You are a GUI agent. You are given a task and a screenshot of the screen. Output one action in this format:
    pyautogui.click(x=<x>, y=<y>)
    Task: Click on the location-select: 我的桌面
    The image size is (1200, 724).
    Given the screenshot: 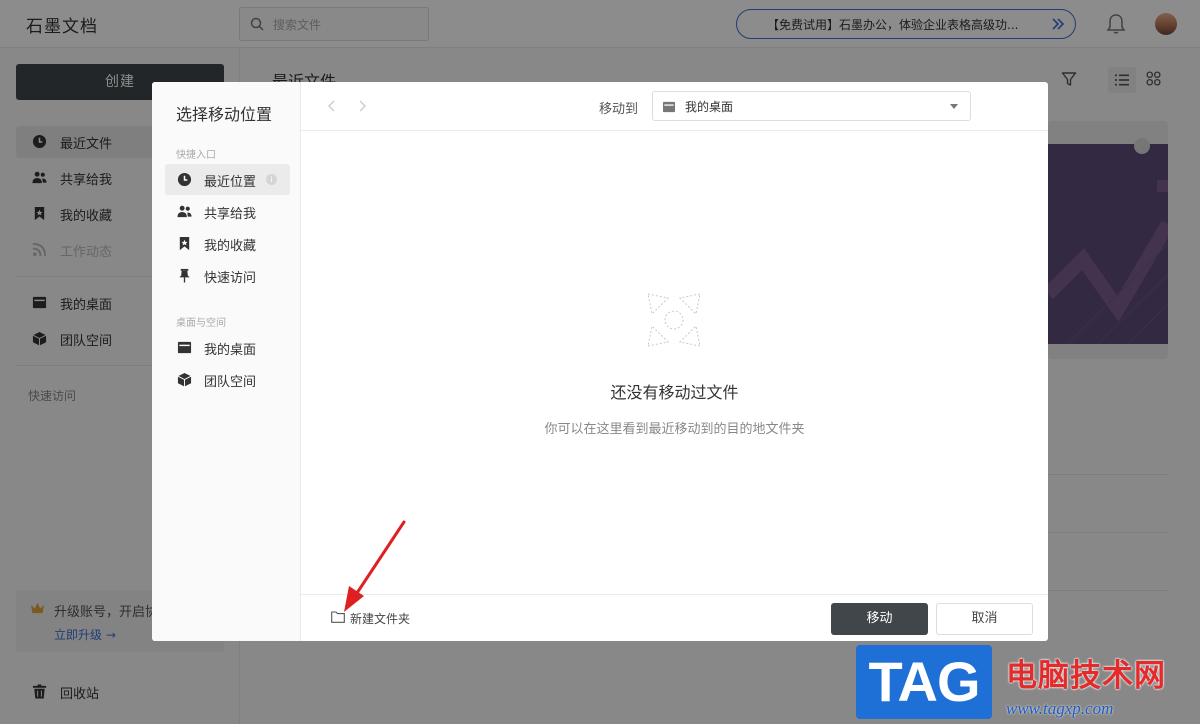 What is the action you would take?
    pyautogui.click(x=811, y=106)
    